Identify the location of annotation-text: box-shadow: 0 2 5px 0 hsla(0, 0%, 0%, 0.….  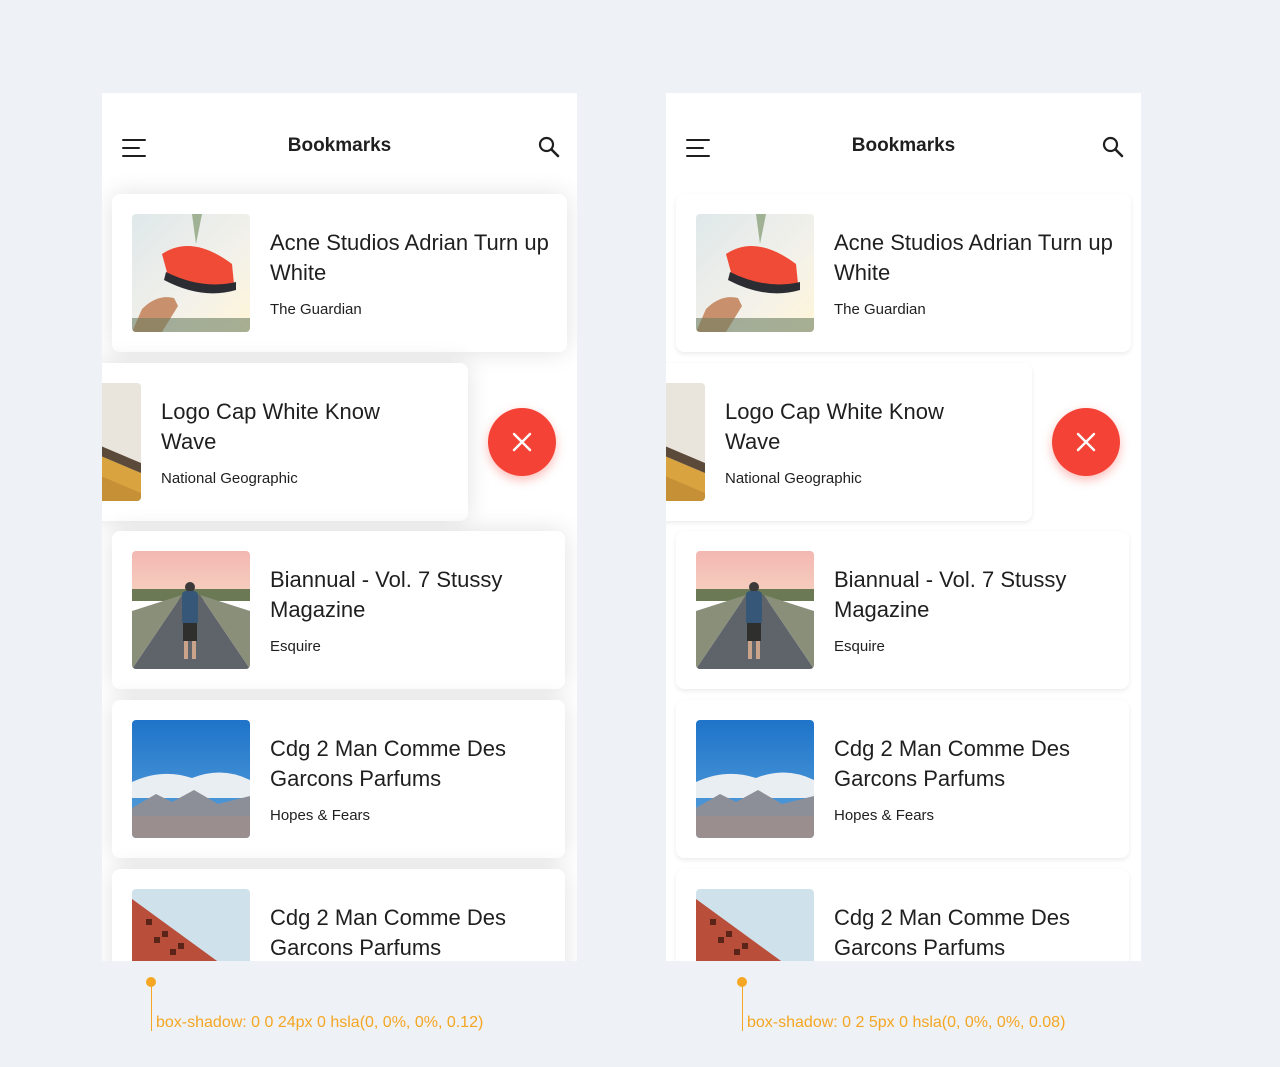
(906, 1022).